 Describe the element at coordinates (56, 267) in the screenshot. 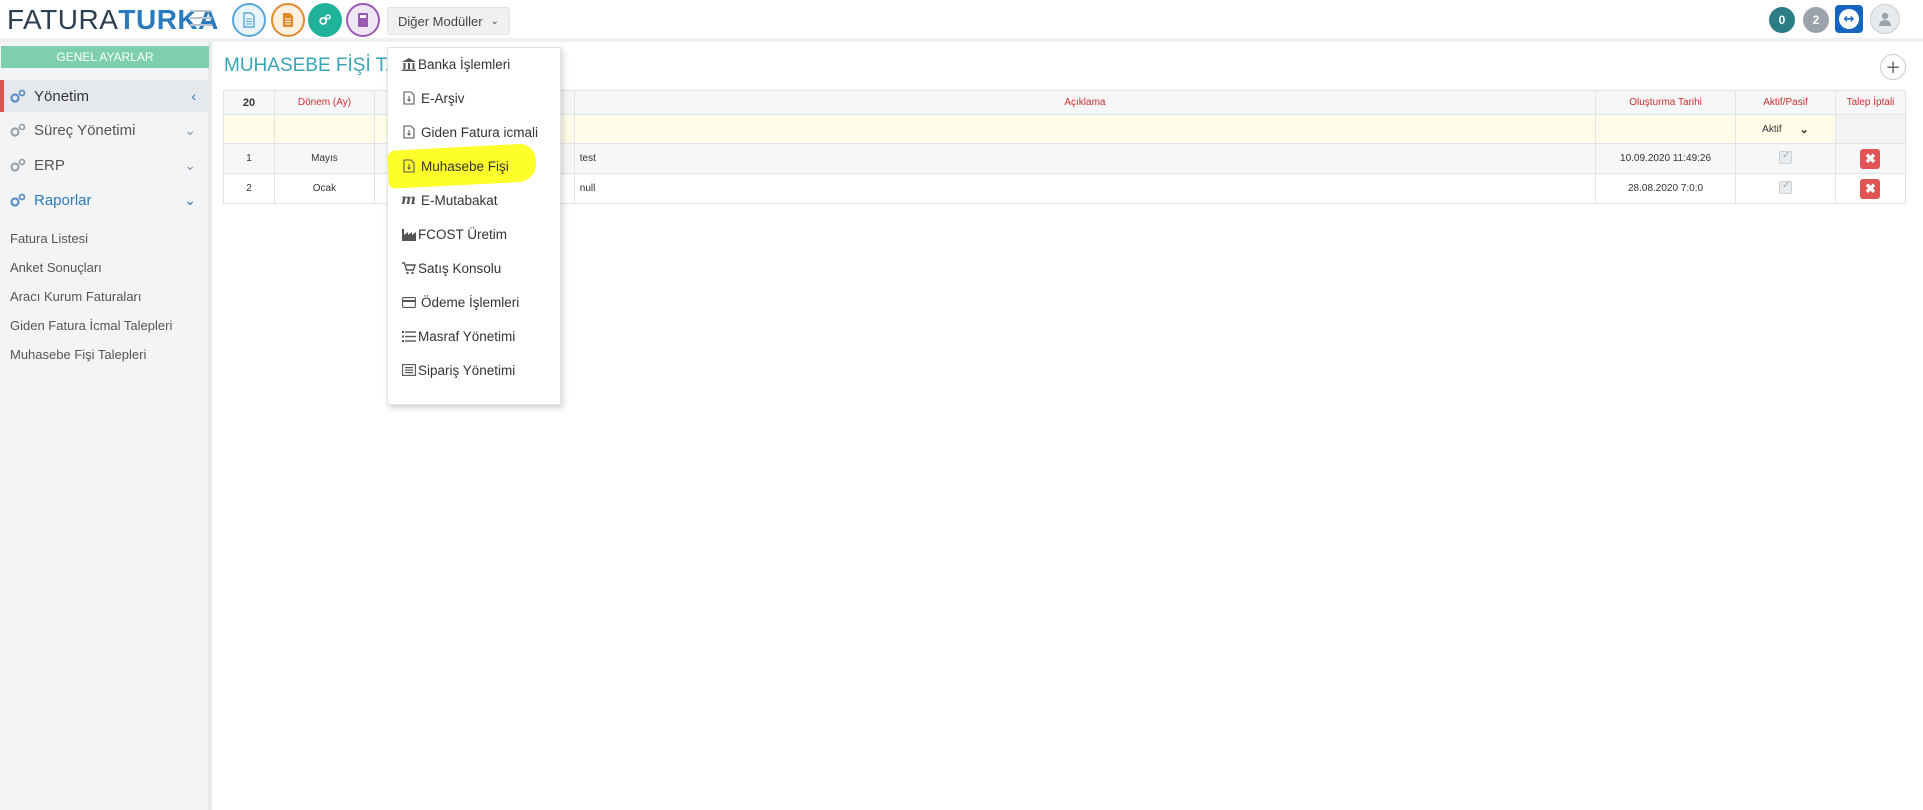

I see `sidebar-subitem-anket-sonuclari: Anket Sonuçları` at that location.